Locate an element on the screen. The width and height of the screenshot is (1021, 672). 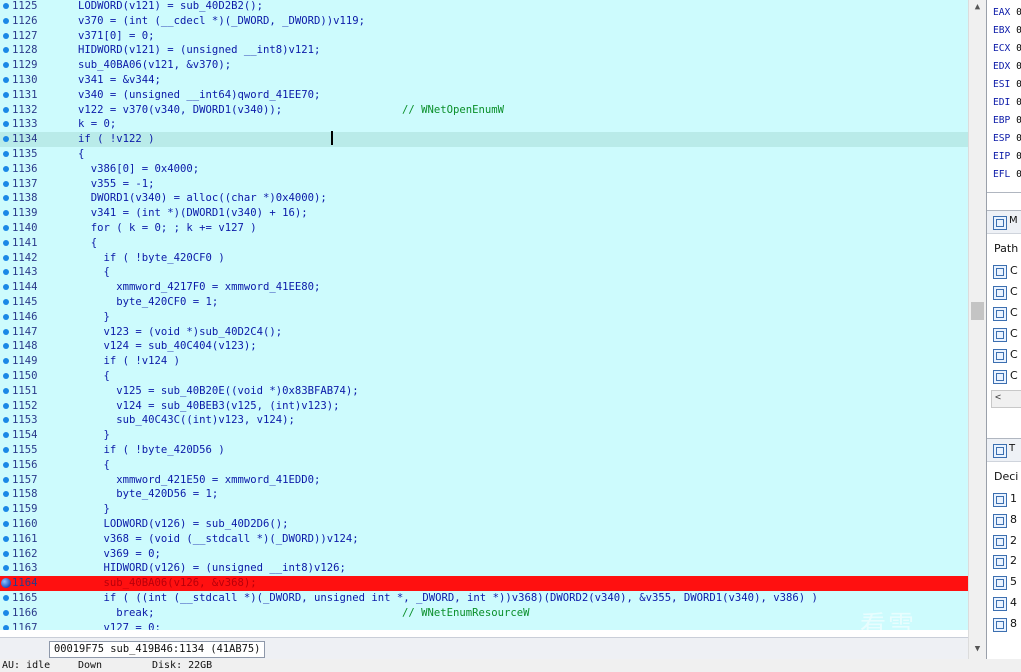
code-text: v371[0] = 0; is located at coordinates (116, 36).